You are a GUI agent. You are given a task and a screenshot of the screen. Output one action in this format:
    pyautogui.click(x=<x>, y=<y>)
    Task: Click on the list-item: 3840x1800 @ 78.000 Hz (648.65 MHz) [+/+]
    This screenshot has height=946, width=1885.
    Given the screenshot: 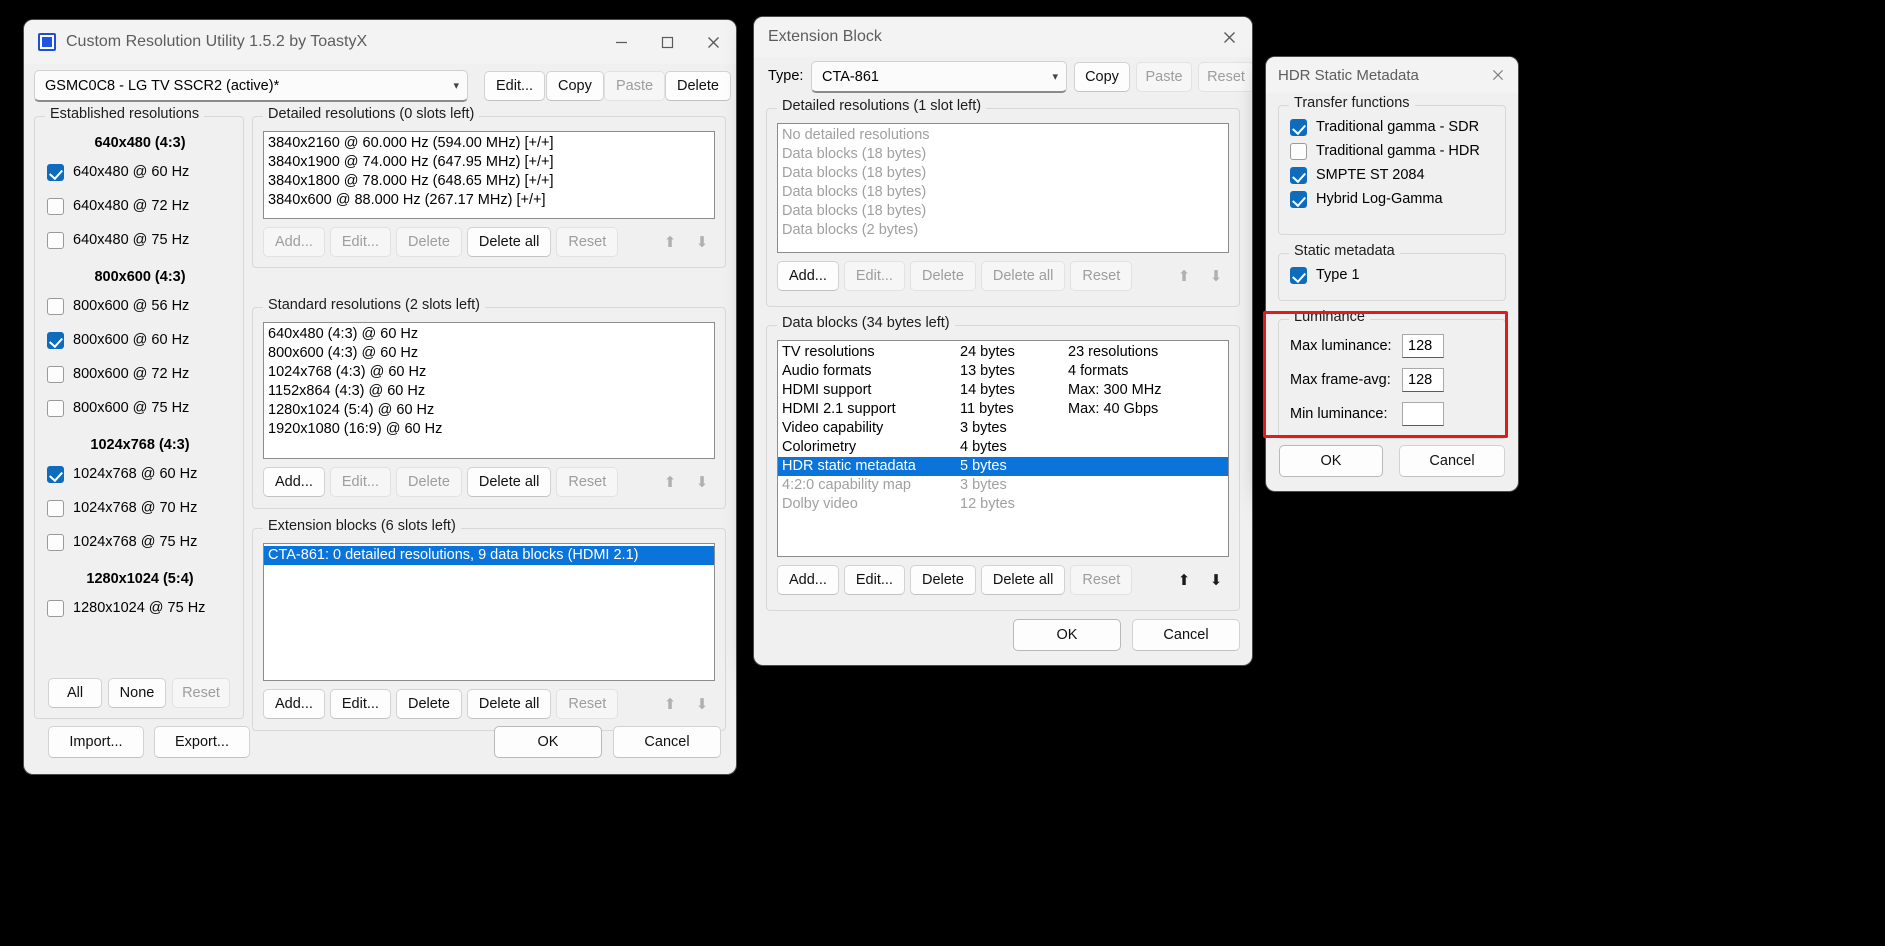 What is the action you would take?
    pyautogui.click(x=489, y=181)
    